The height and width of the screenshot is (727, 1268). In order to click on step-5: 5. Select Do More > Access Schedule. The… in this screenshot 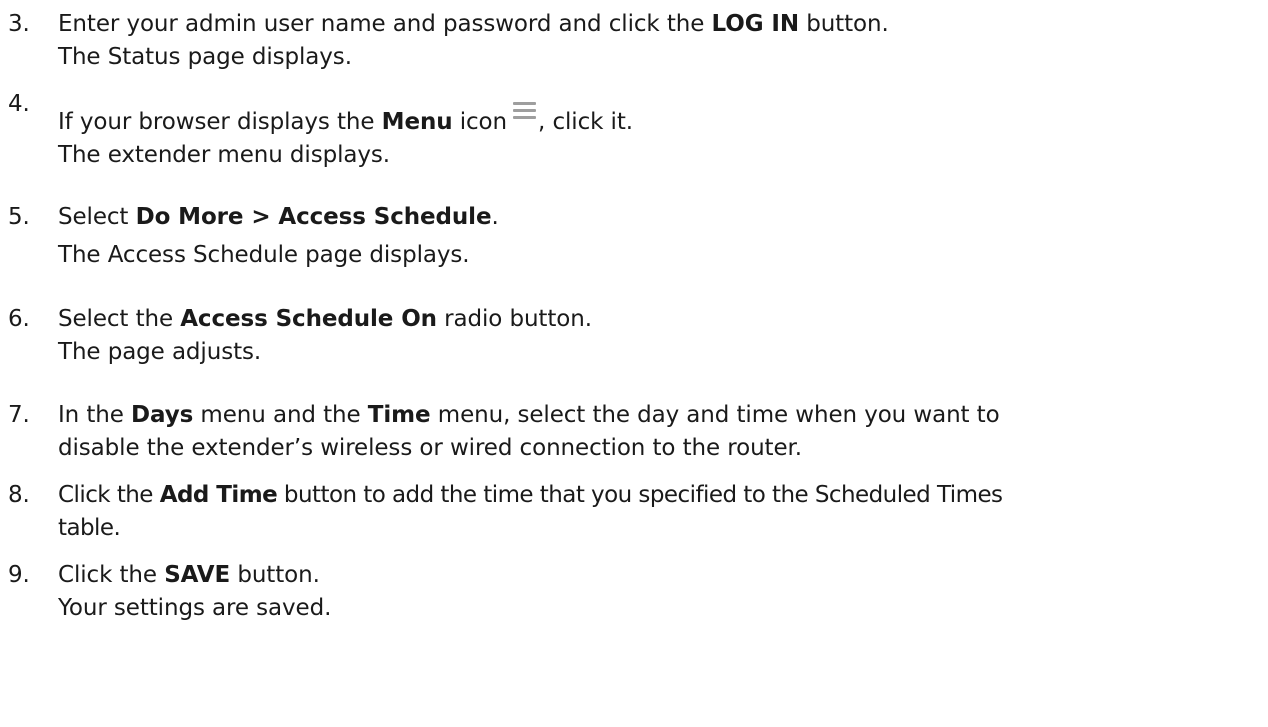, I will do `click(635, 236)`.